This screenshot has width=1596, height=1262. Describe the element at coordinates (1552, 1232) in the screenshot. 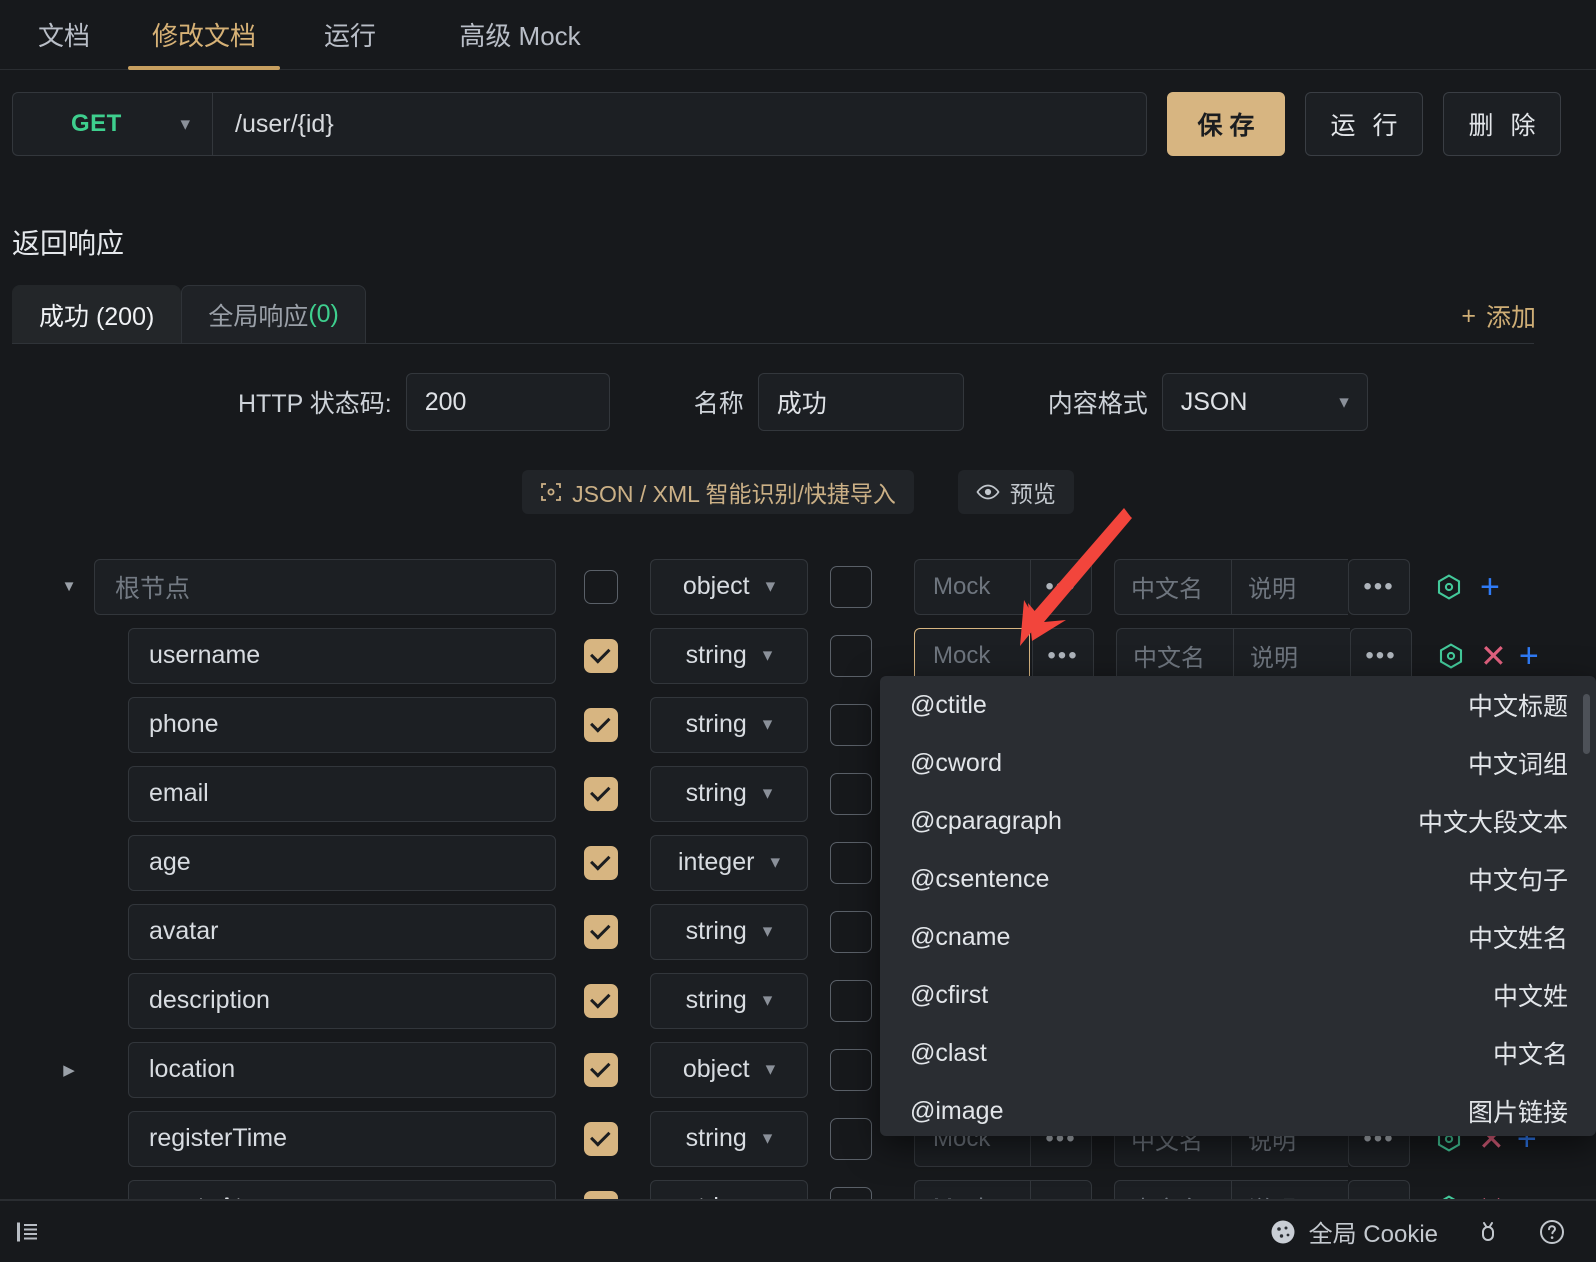

I see `help-button` at that location.